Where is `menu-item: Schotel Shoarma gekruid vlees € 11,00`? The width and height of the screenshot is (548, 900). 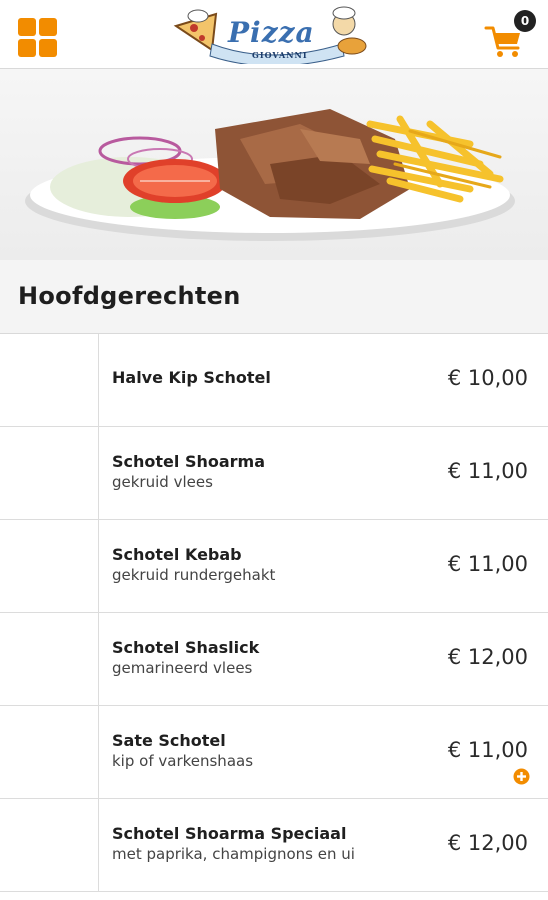 menu-item: Schotel Shoarma gekruid vlees € 11,00 is located at coordinates (274, 473).